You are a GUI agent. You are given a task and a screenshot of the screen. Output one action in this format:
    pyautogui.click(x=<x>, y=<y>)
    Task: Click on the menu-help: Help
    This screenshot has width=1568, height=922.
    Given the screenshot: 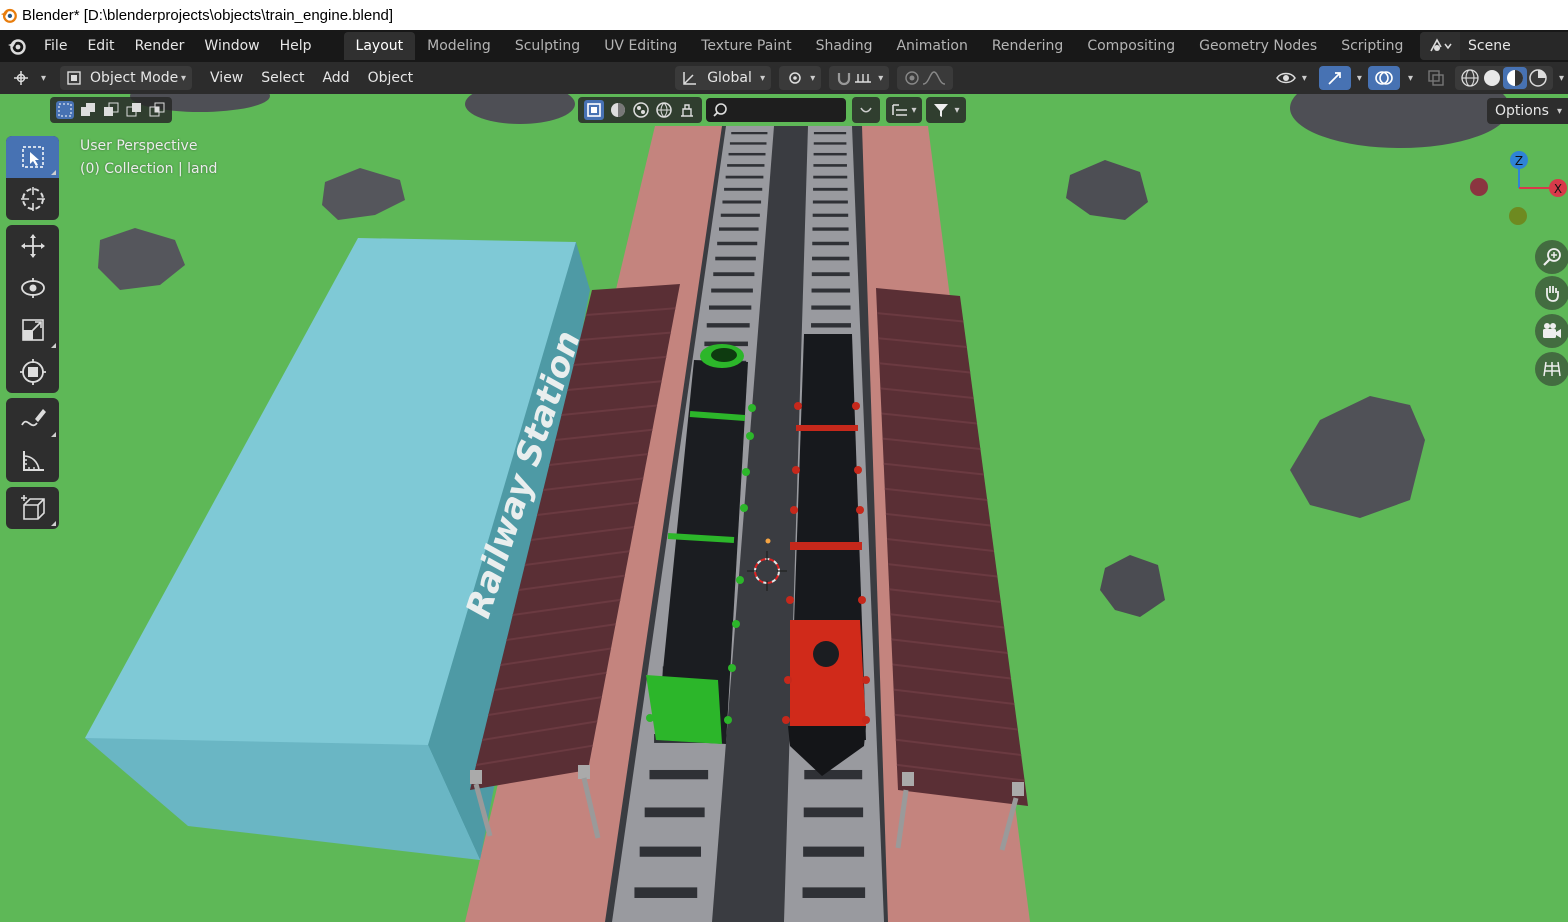 What is the action you would take?
    pyautogui.click(x=296, y=46)
    